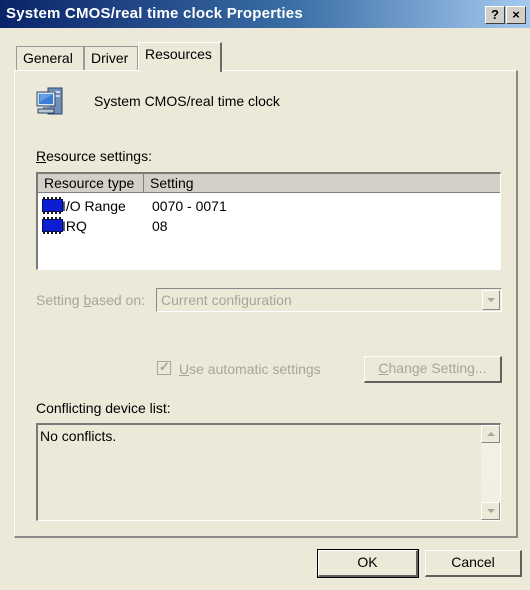 Image resolution: width=530 pixels, height=590 pixels. I want to click on setting-based-on-value: Current configuration, so click(226, 300).